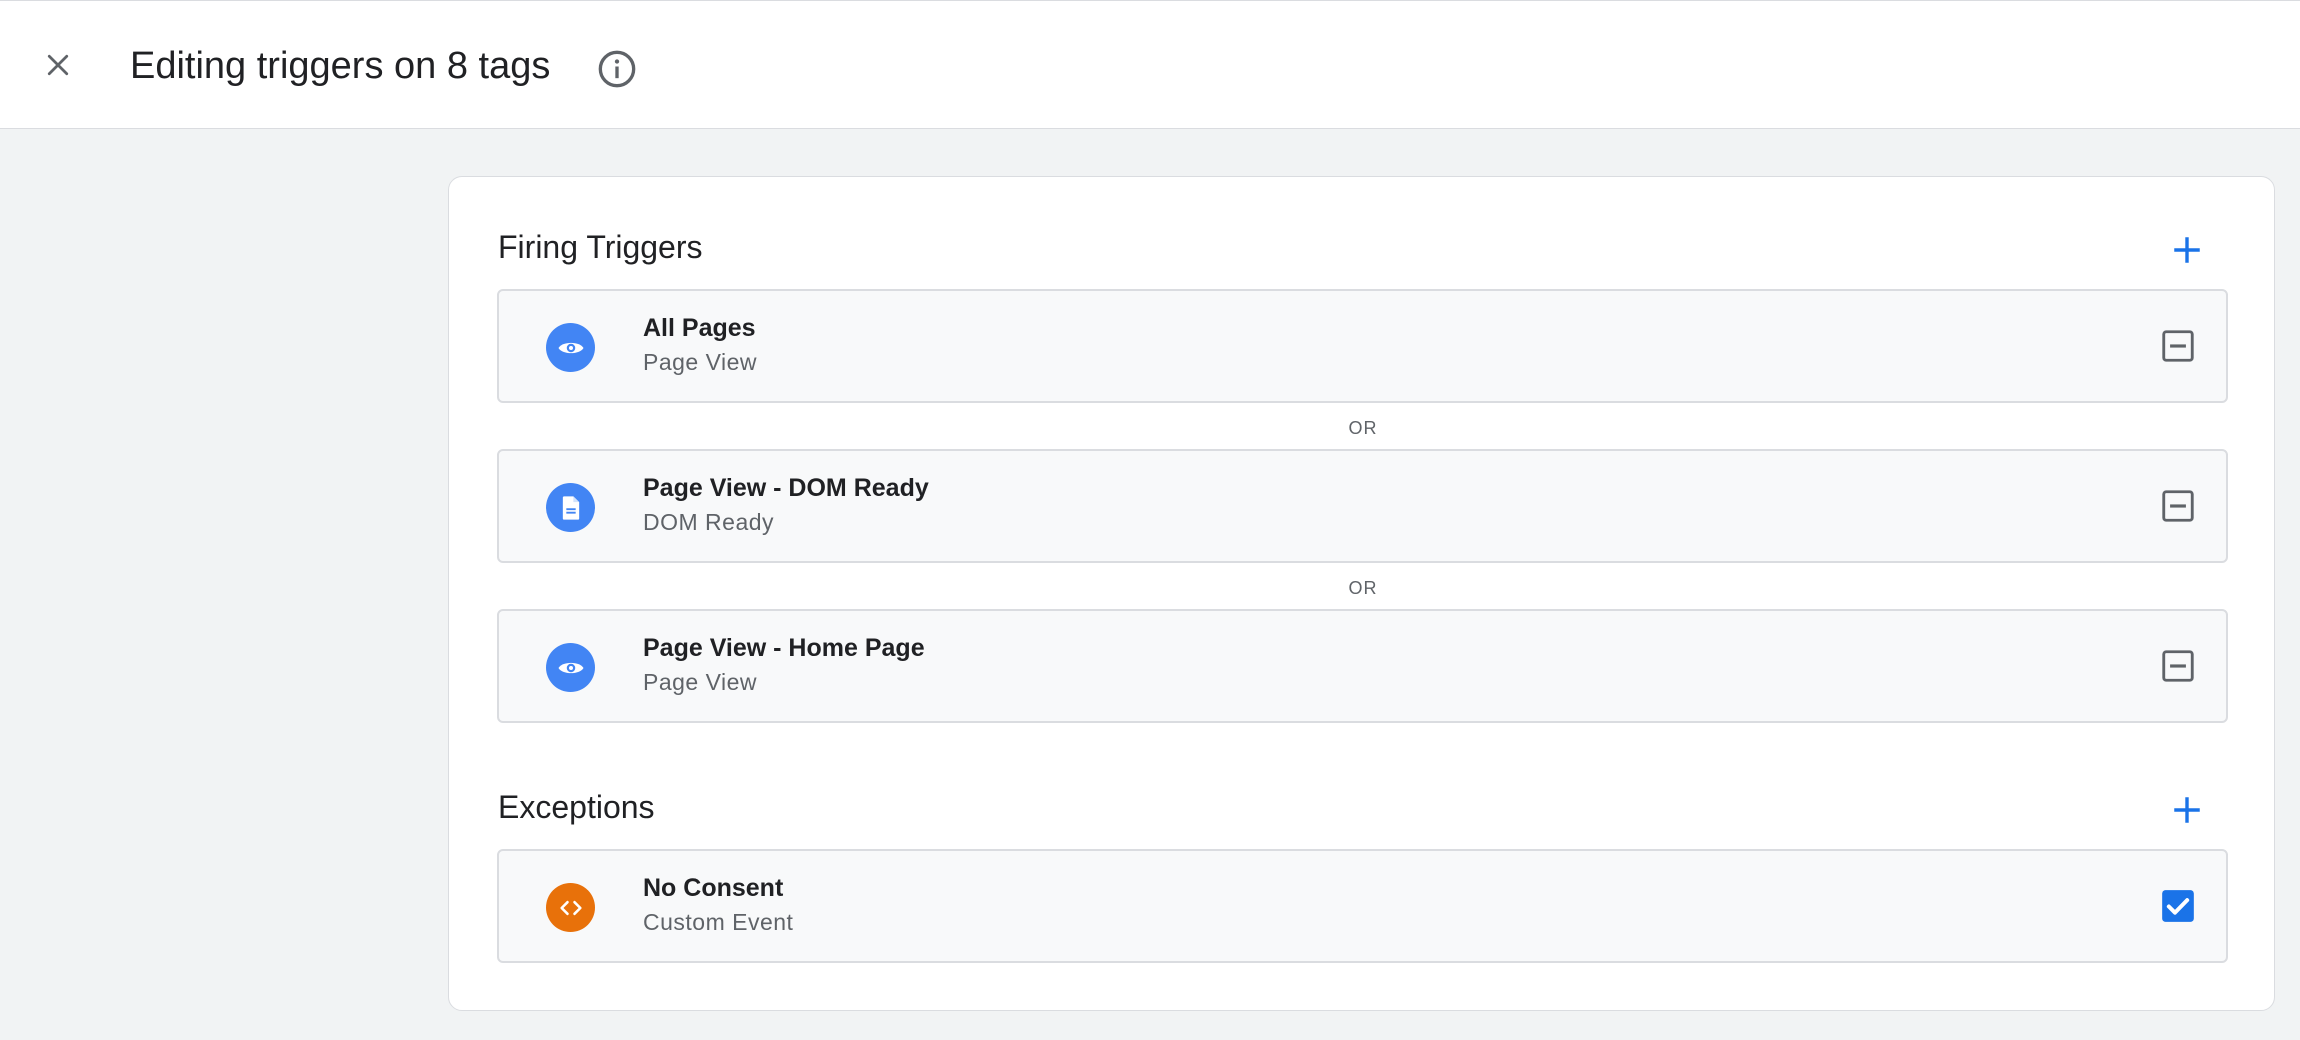 This screenshot has width=2300, height=1040. Describe the element at coordinates (786, 488) in the screenshot. I see `trigger-name: Page View - DOM Ready` at that location.